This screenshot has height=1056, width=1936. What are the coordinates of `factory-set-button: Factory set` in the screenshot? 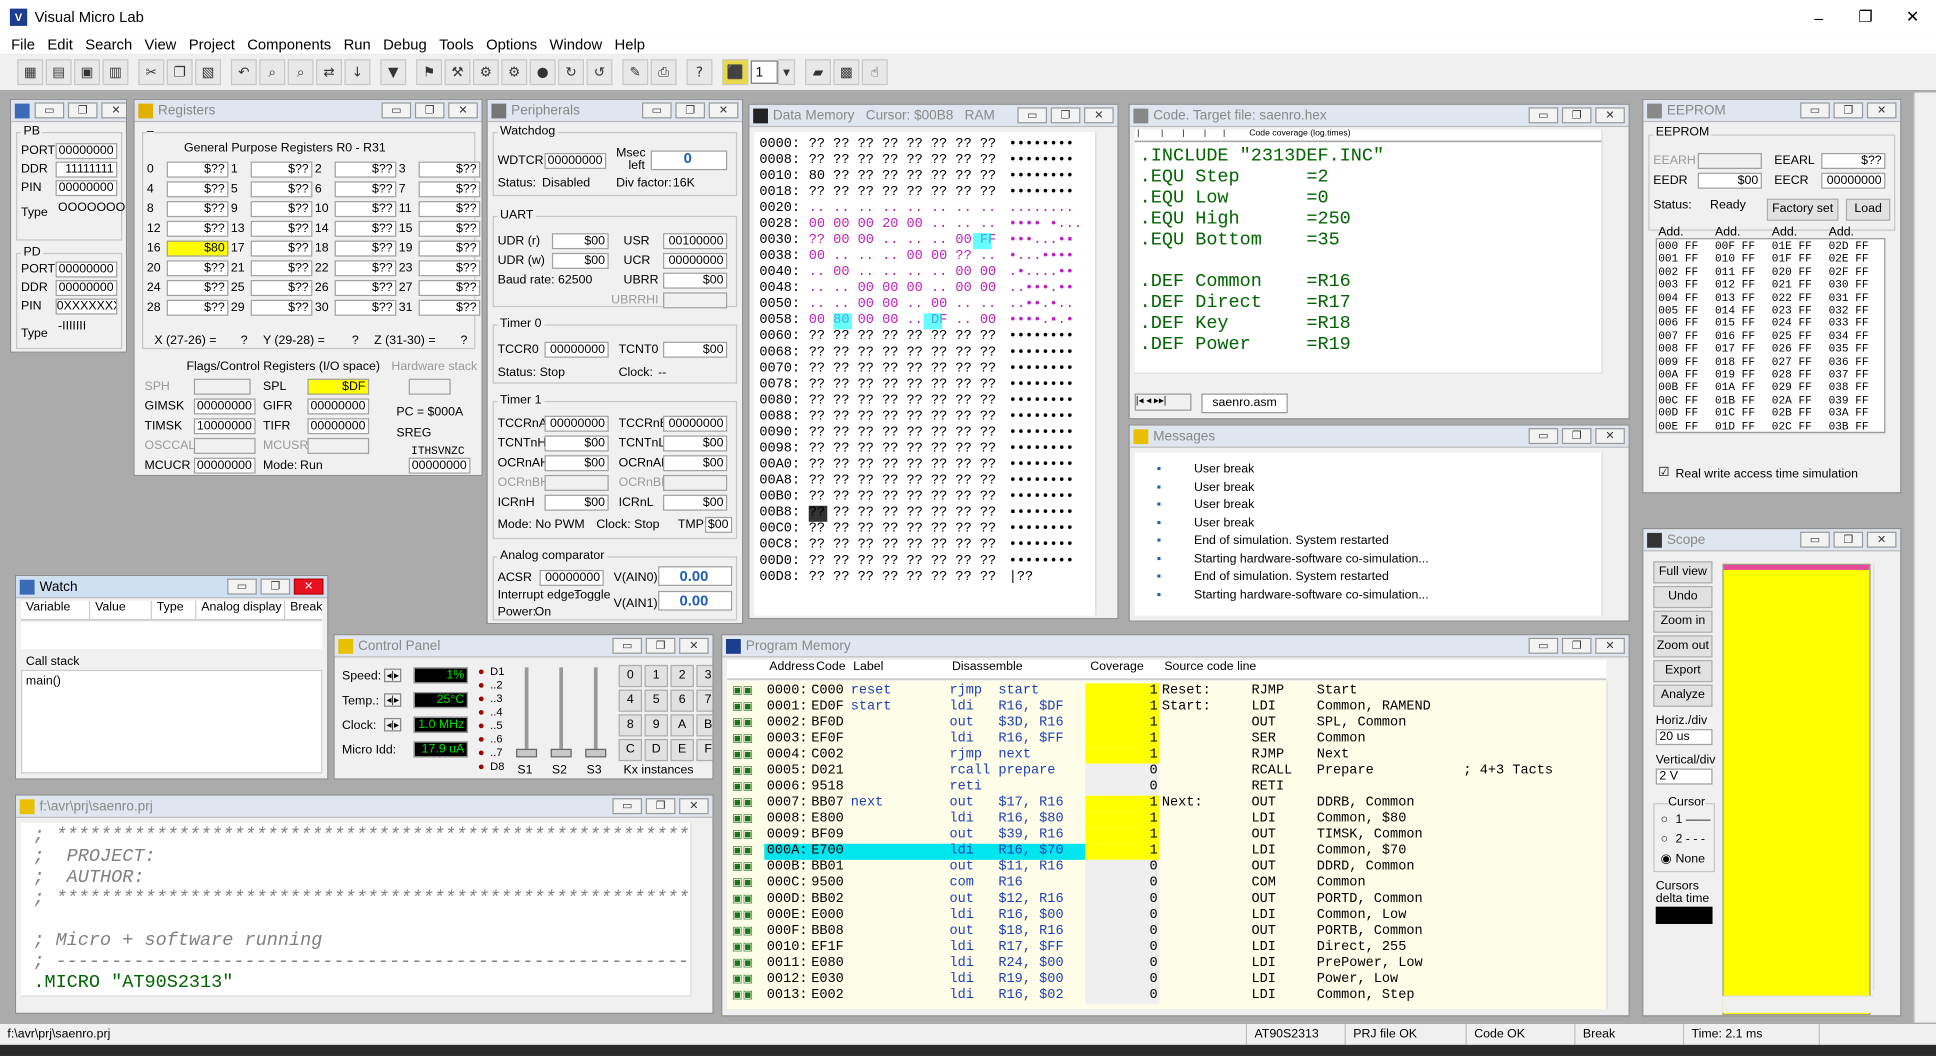 It's located at (1802, 209).